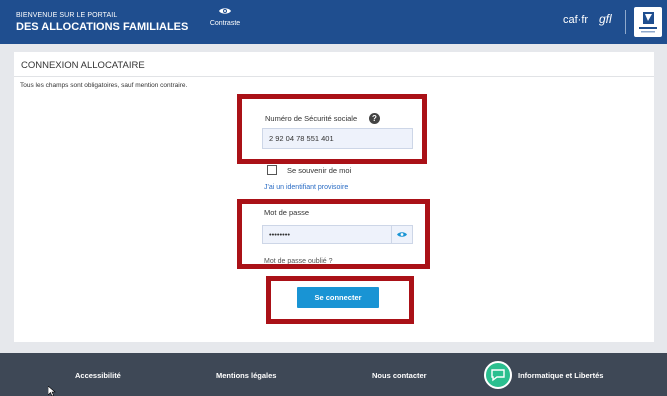 This screenshot has width=667, height=396. I want to click on title-divider, so click(334, 76).